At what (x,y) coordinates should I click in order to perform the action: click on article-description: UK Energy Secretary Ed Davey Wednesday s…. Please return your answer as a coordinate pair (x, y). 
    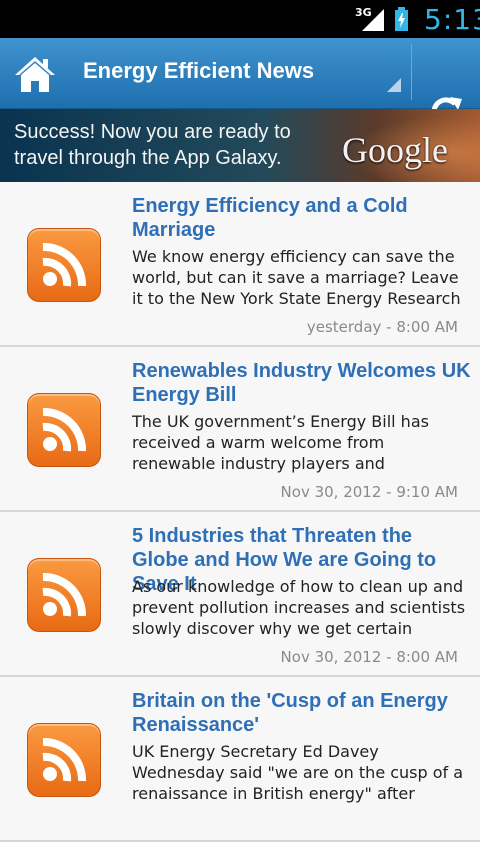
    Looking at the image, I should click on (298, 772).